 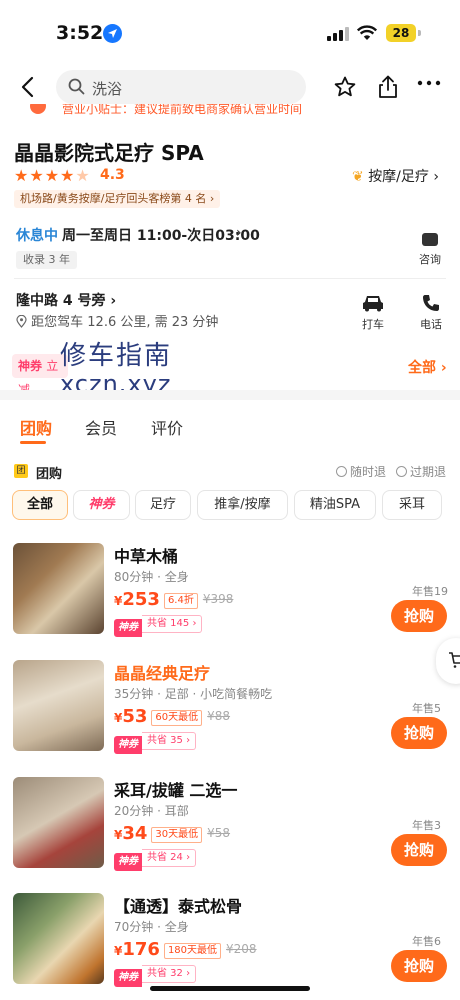 What do you see at coordinates (230, 111) in the screenshot?
I see `notice-banner: 营业小贴士：建议提前致电商家确认营业时间` at bounding box center [230, 111].